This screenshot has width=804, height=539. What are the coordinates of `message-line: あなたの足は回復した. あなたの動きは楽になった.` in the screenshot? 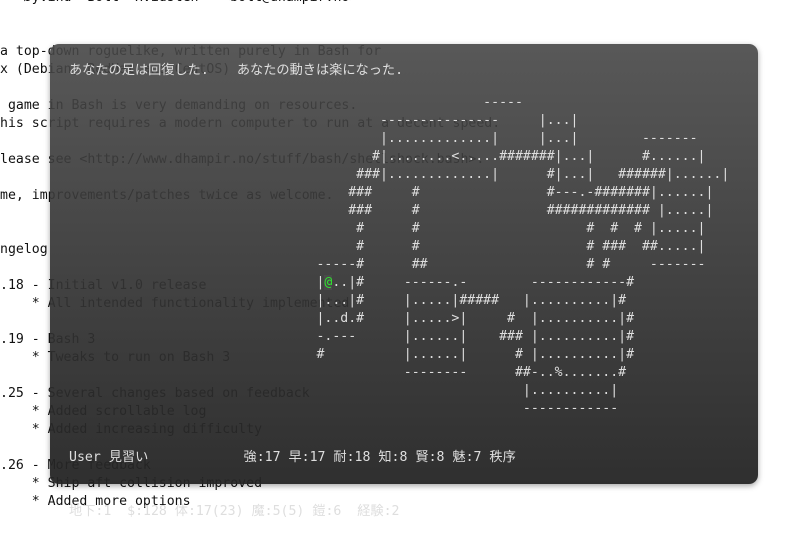 It's located at (236, 71).